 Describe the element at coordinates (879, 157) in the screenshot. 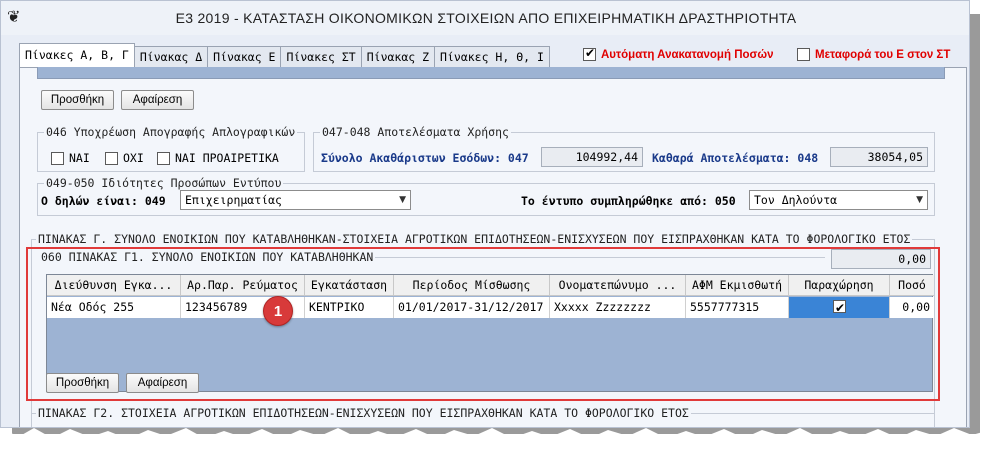

I see `net-results-field: 38054,05` at that location.